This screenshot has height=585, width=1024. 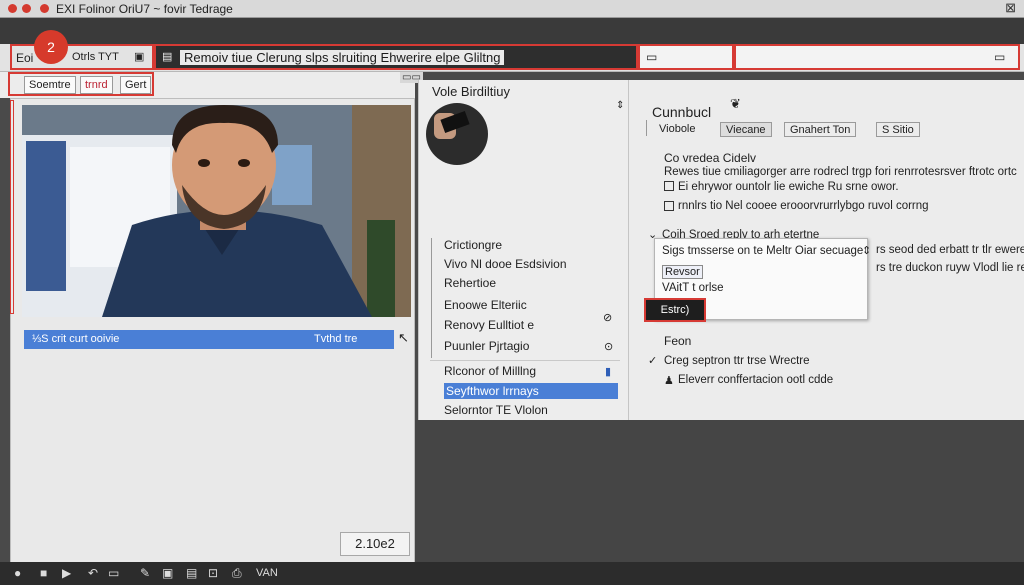 I want to click on side-line-1: rs tre duckon ruyw Vlodl lie res, so click(x=950, y=268).